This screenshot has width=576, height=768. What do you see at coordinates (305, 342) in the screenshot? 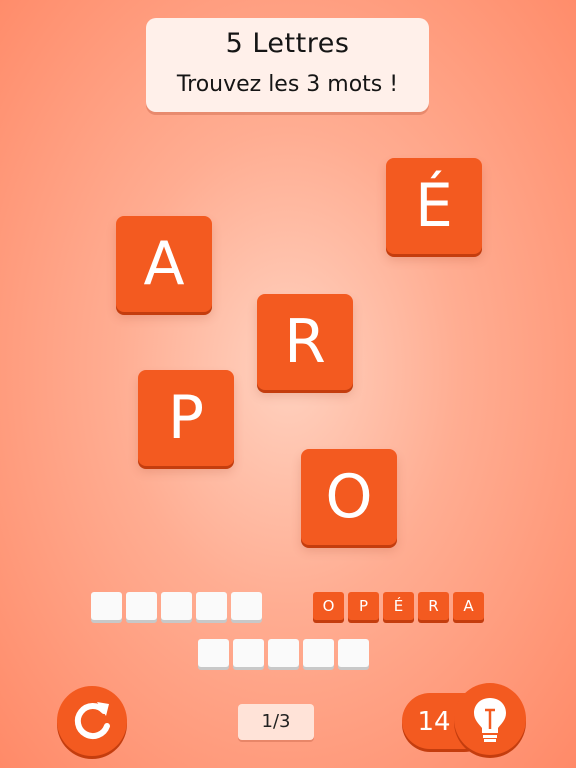
I see `letter-tile-r: R` at bounding box center [305, 342].